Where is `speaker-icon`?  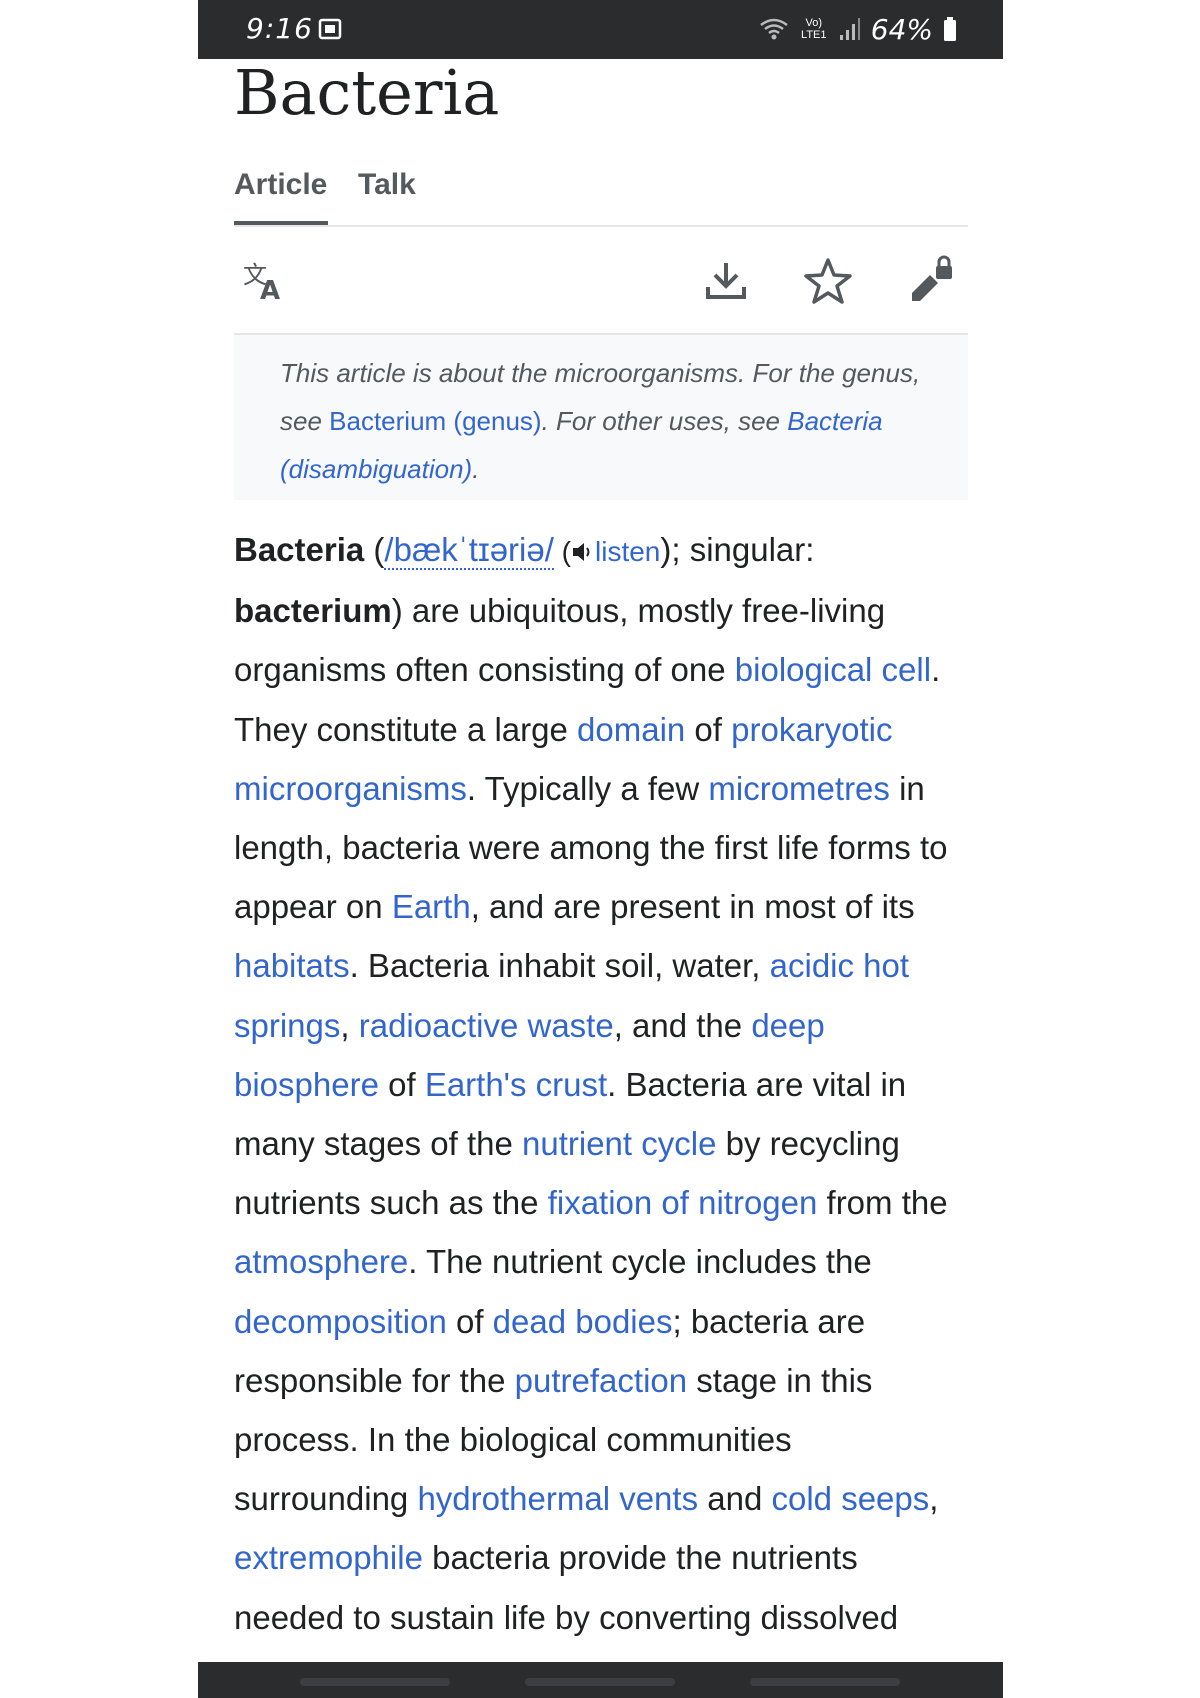
speaker-icon is located at coordinates (583, 552).